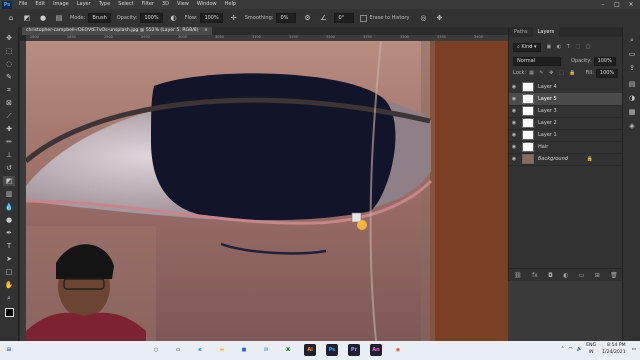  Describe the element at coordinates (535, 275) in the screenshot. I see `fx-icon: fx` at that location.